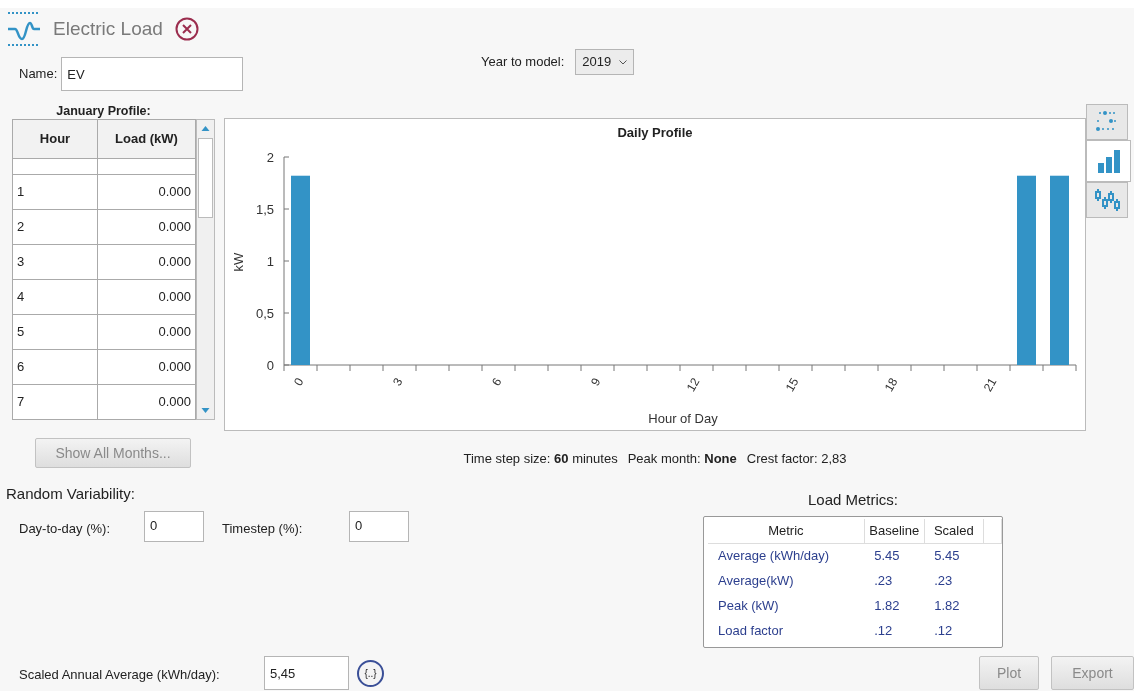 The height and width of the screenshot is (691, 1134). I want to click on tick-label: 0,5, so click(264, 313).